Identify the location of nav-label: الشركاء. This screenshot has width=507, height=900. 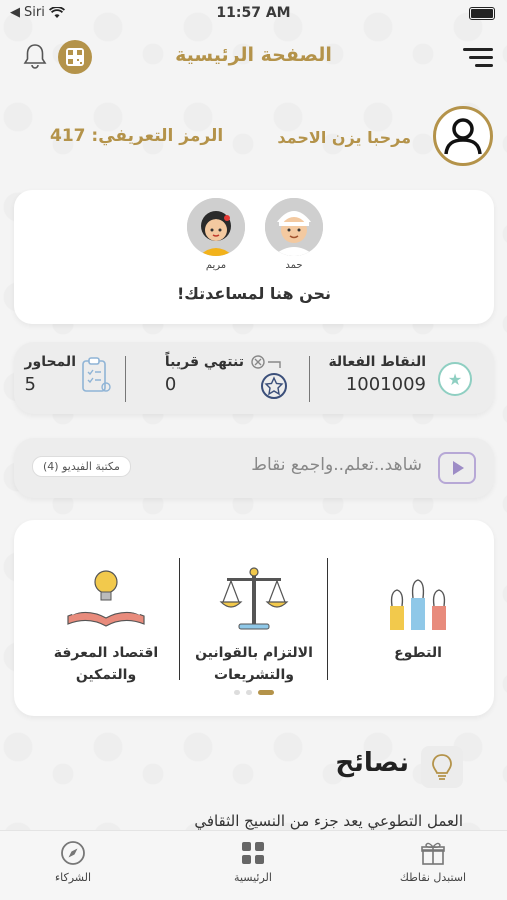
(73, 877).